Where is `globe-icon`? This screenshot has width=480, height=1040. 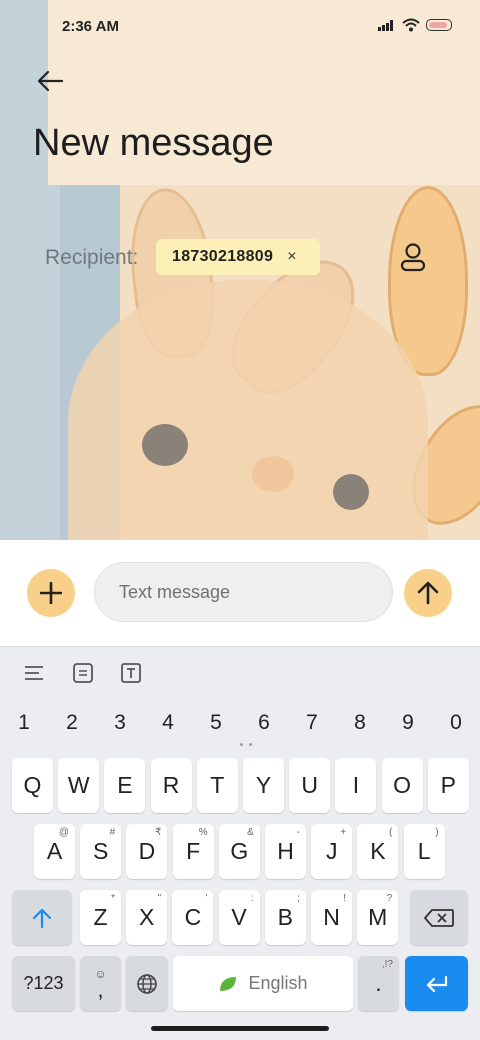 globe-icon is located at coordinates (147, 983).